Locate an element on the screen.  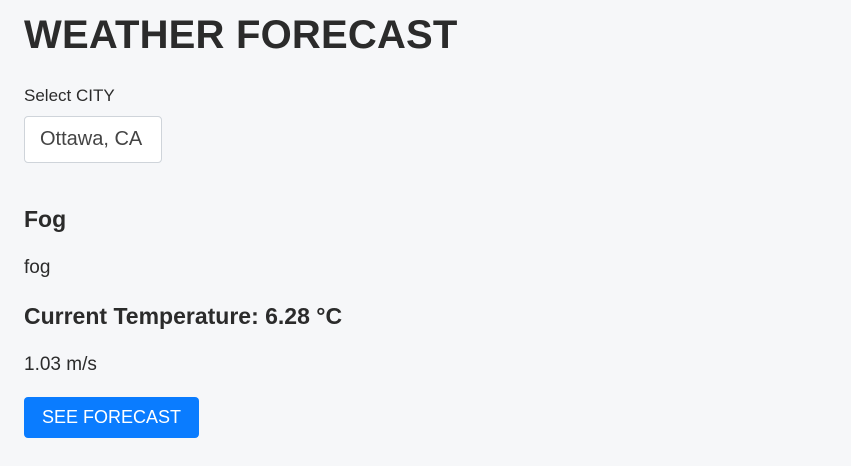
weather-condition-title: Fog is located at coordinates (45, 219).